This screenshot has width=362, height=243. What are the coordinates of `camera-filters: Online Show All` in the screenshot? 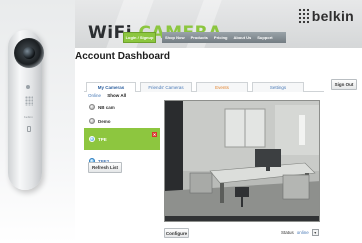 It's located at (107, 95).